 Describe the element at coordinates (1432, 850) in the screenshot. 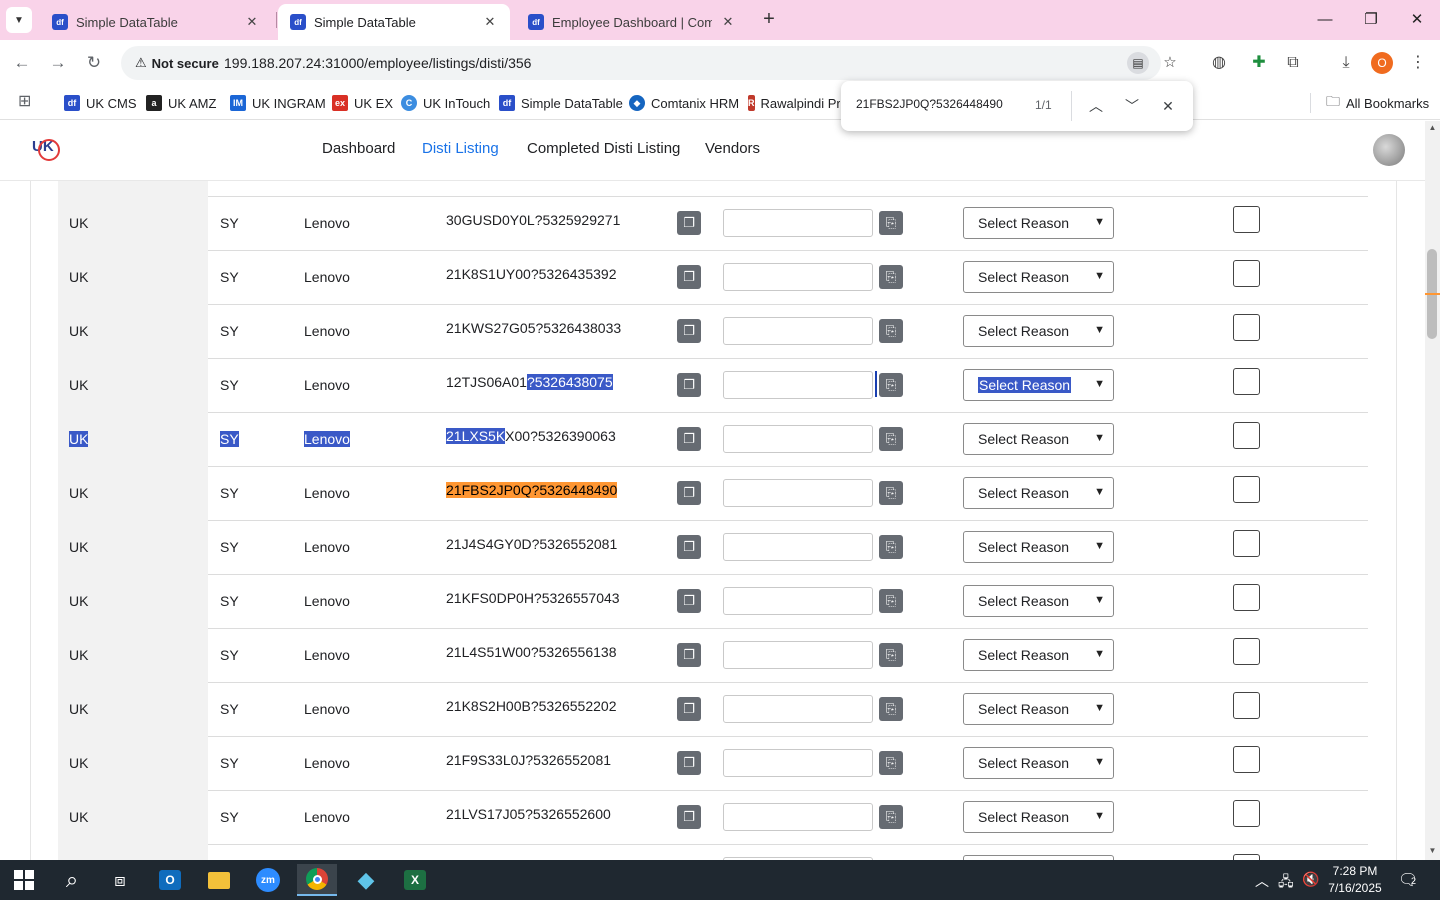

I see `scroll-down-arrow-icon: ▼` at that location.